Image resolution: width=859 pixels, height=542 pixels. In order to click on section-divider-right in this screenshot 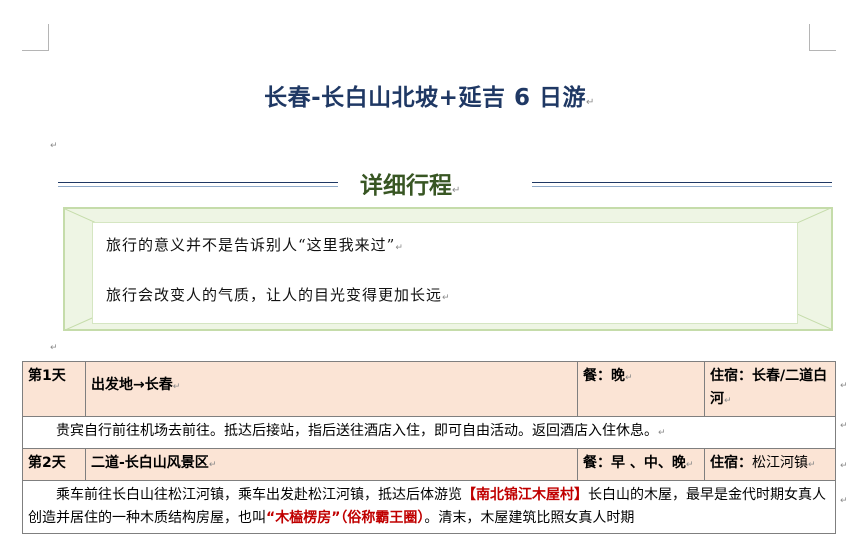, I will do `click(682, 182)`.